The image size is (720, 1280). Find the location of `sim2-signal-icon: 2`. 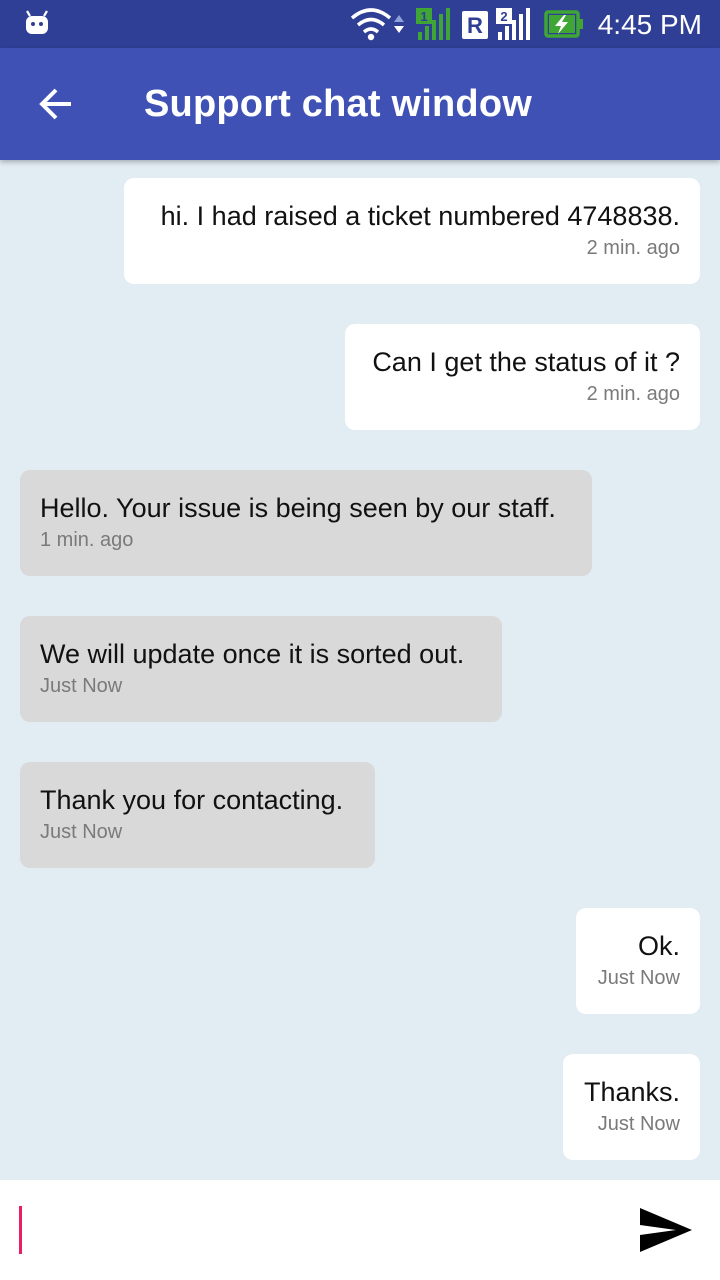

sim2-signal-icon: 2 is located at coordinates (513, 24).